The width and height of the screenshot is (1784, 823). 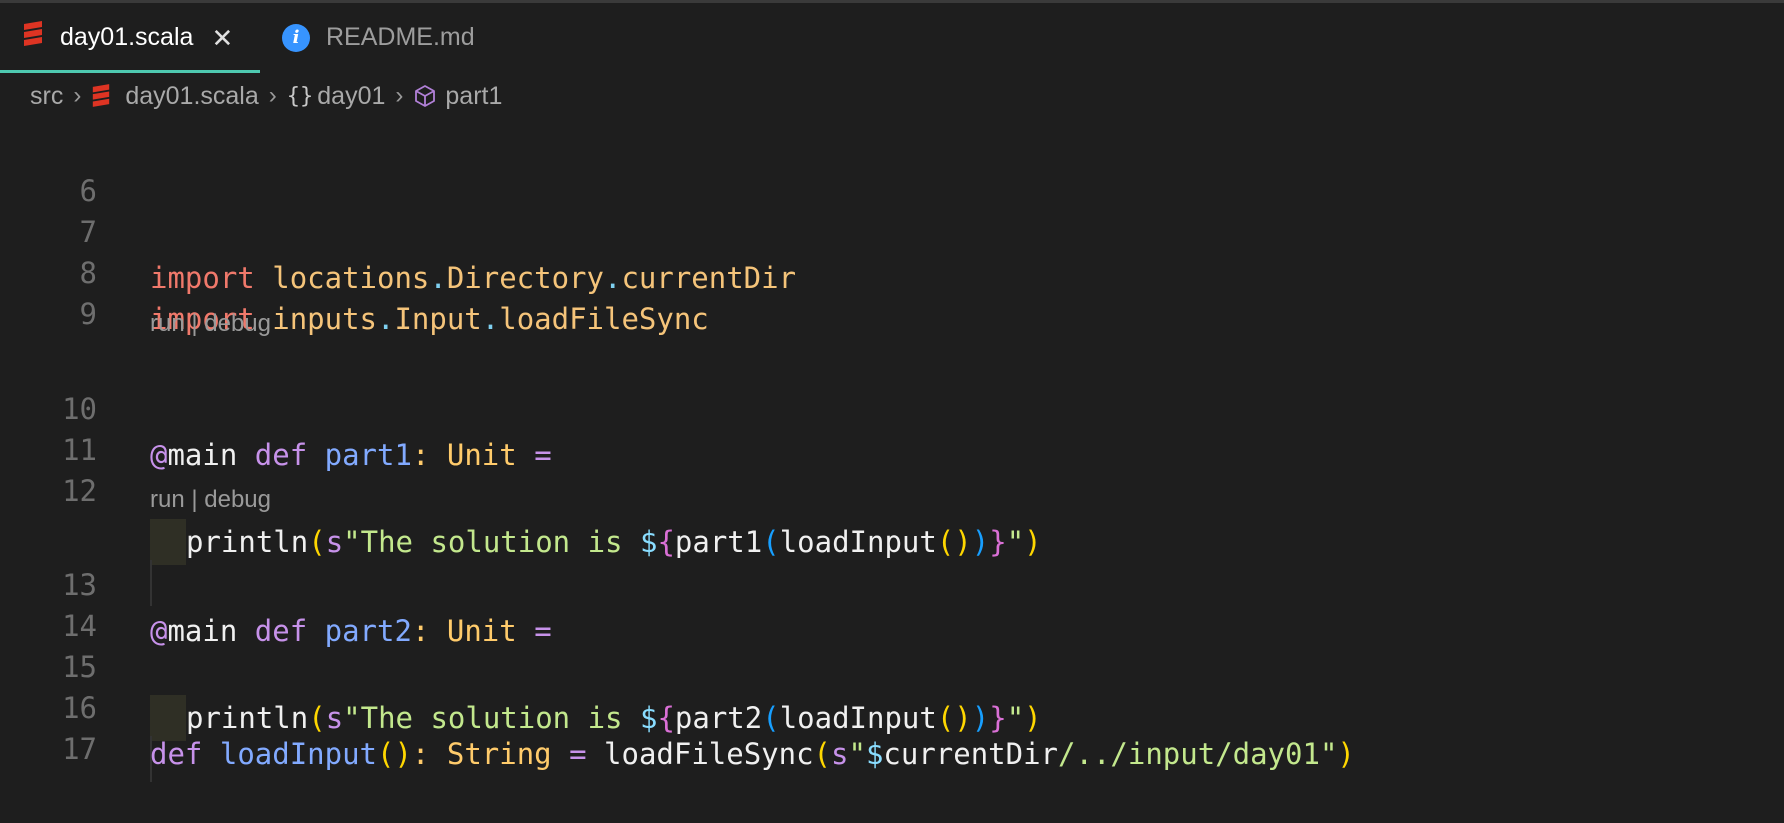 What do you see at coordinates (127, 37) in the screenshot?
I see `tab-label: day01.scala` at bounding box center [127, 37].